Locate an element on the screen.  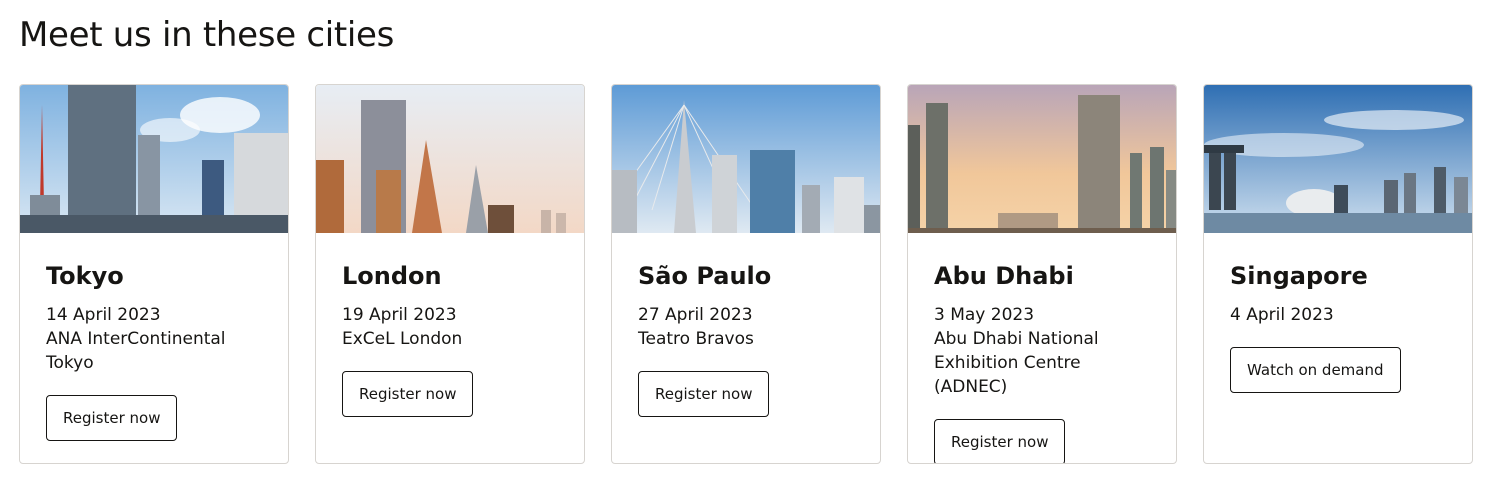
event-venue: ExCeL London is located at coordinates (402, 339).